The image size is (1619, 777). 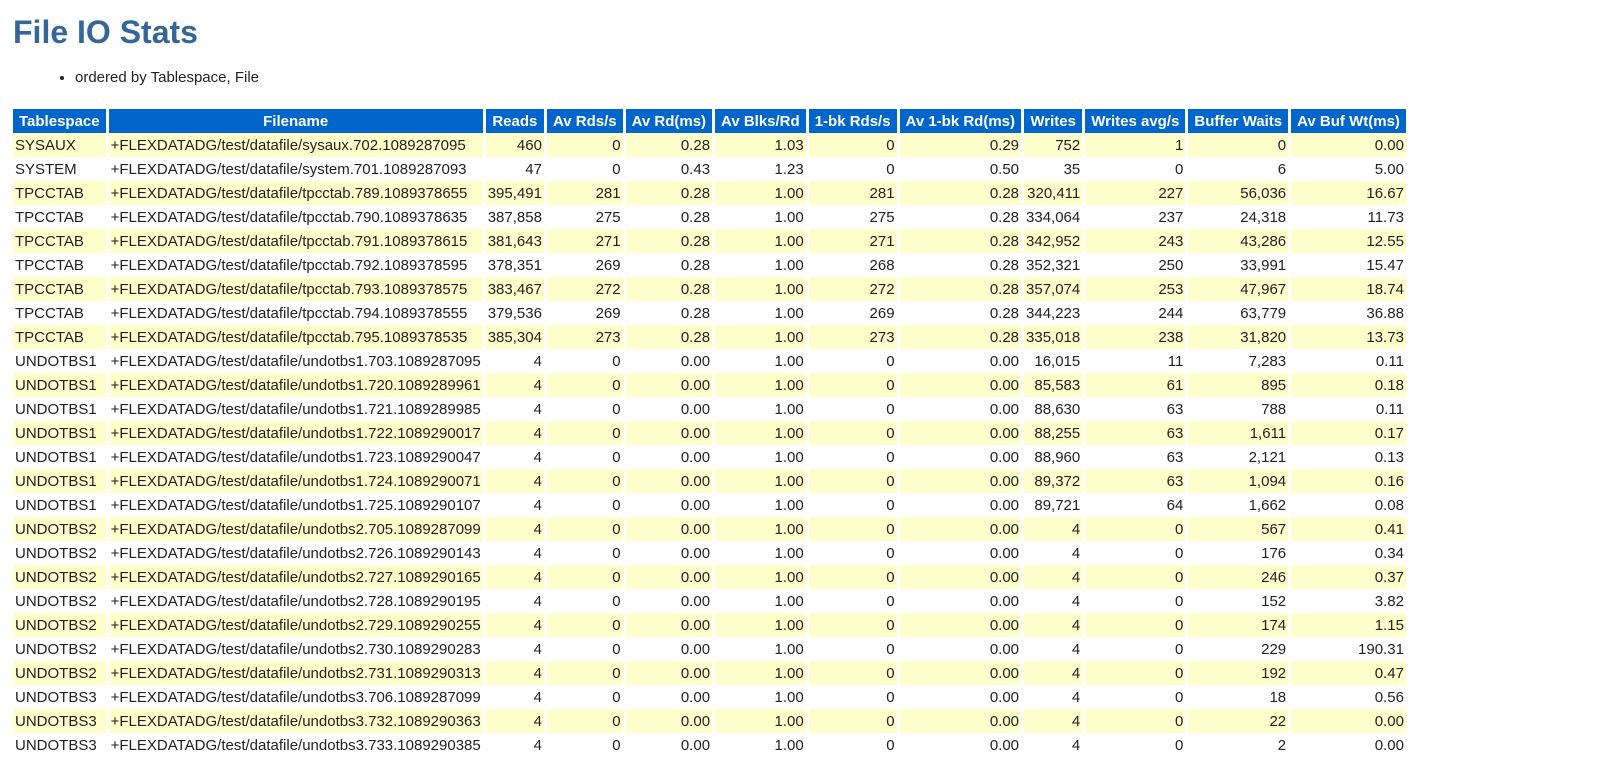 I want to click on tablespace-cell: UNDOTBS1, so click(x=59, y=409).